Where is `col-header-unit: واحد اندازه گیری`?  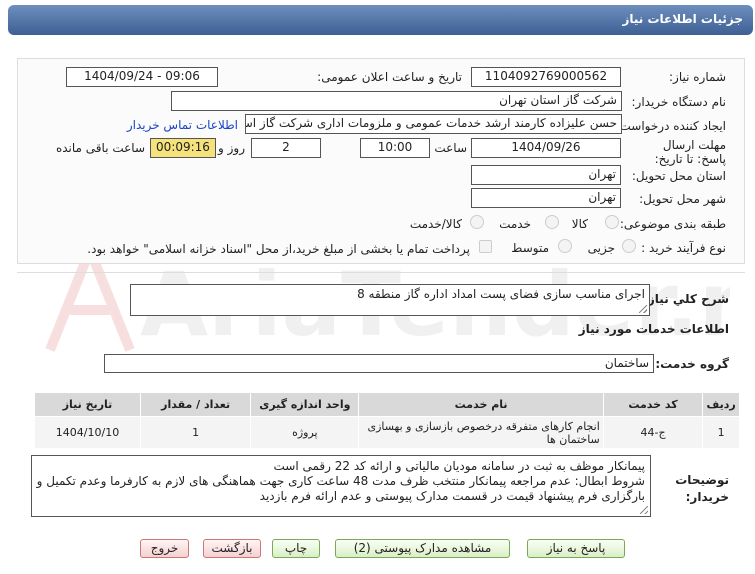
col-header-unit: واحد اندازه گیری is located at coordinates (305, 404).